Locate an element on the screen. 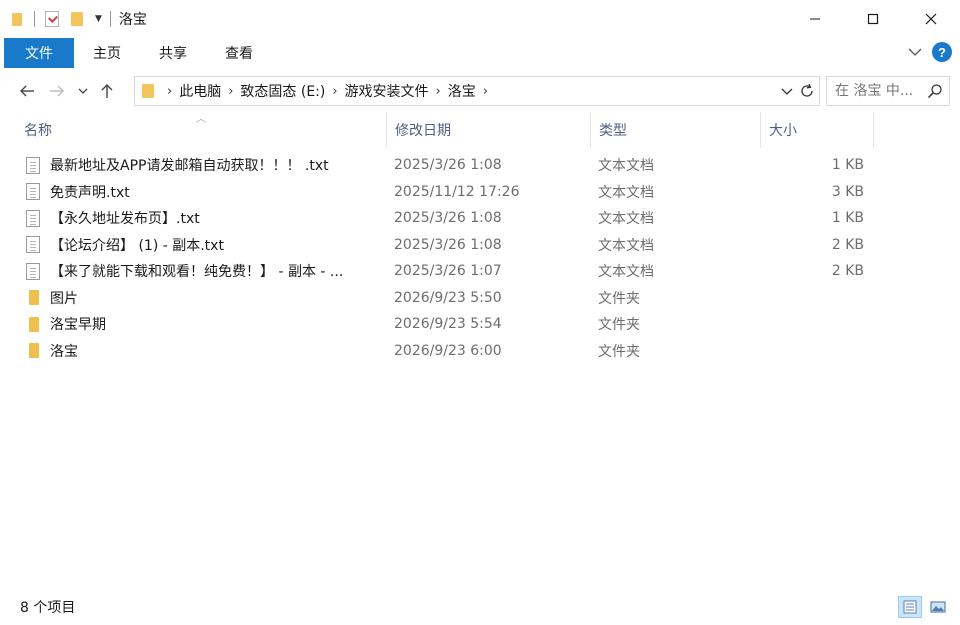  minimize-button is located at coordinates (815, 19).